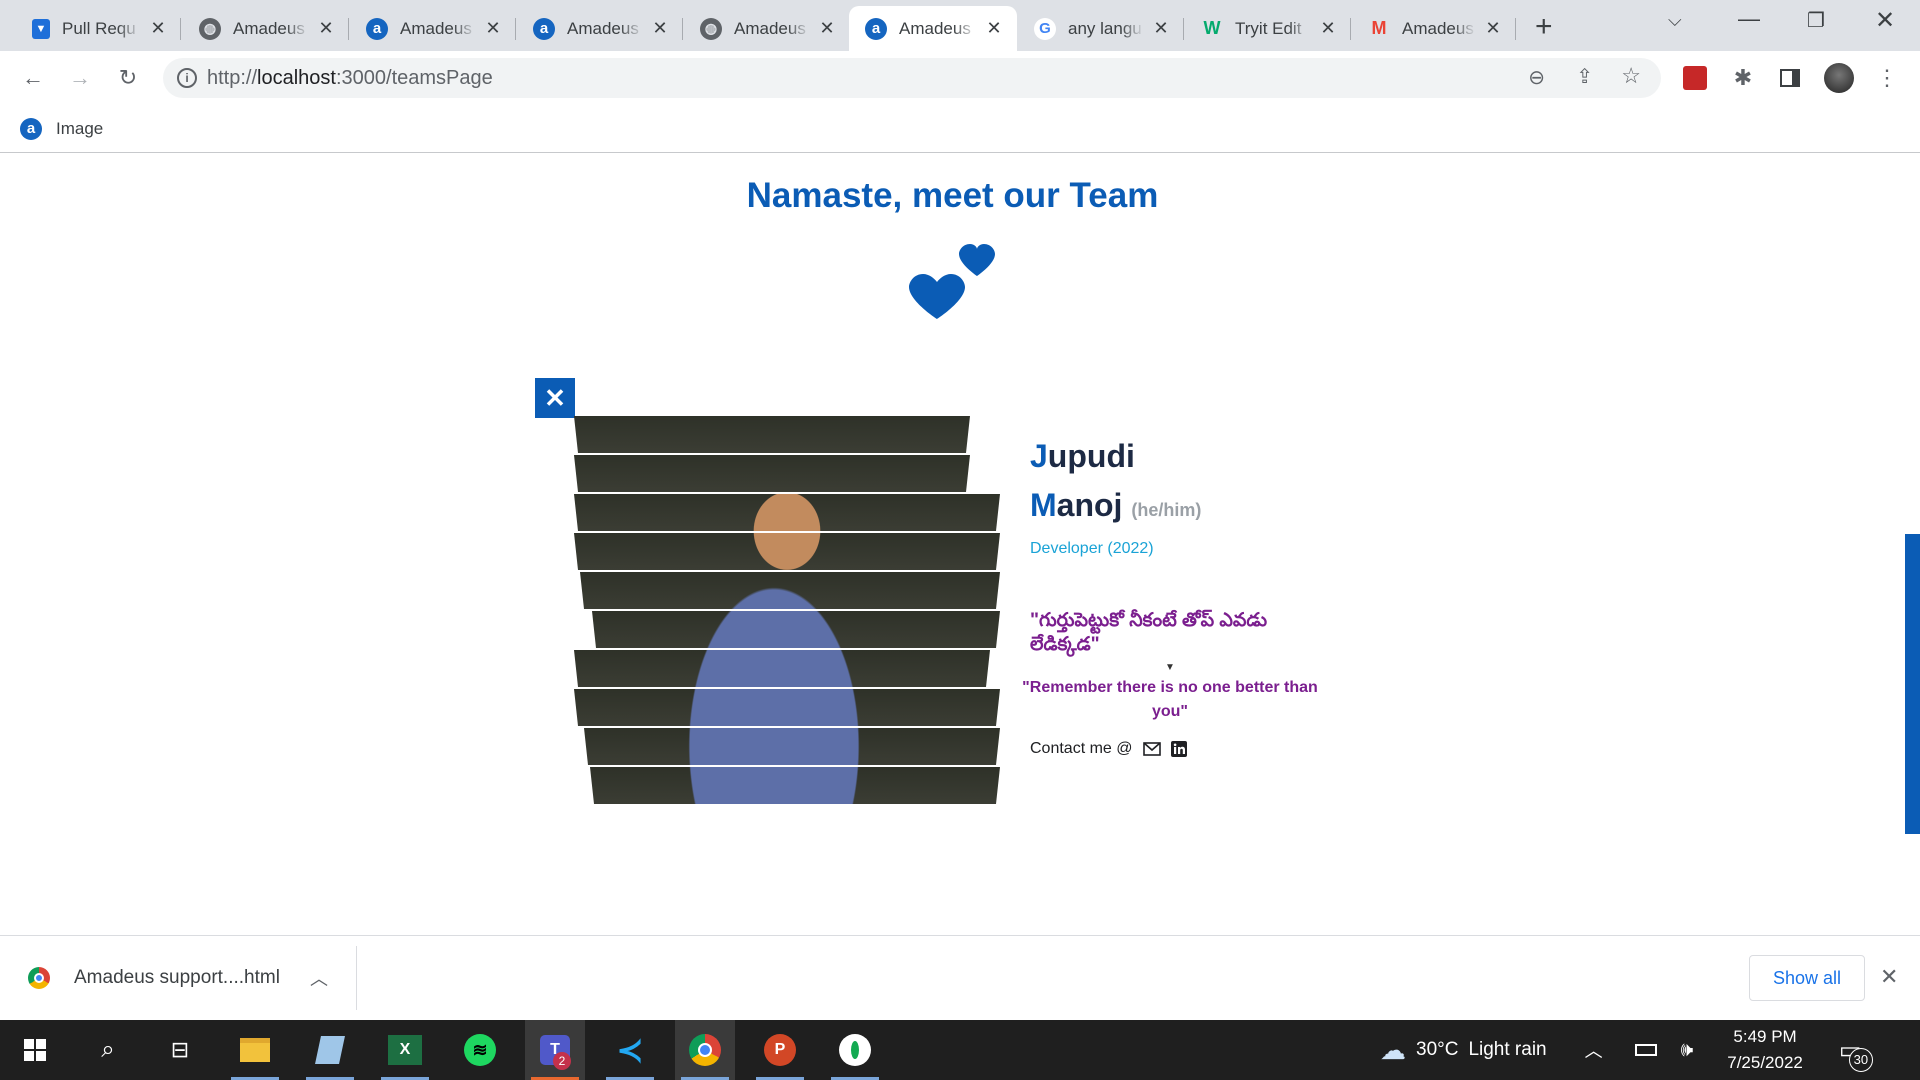  Describe the element at coordinates (1268, 28) in the screenshot. I see `tab: W Tryit Edit ✕` at that location.